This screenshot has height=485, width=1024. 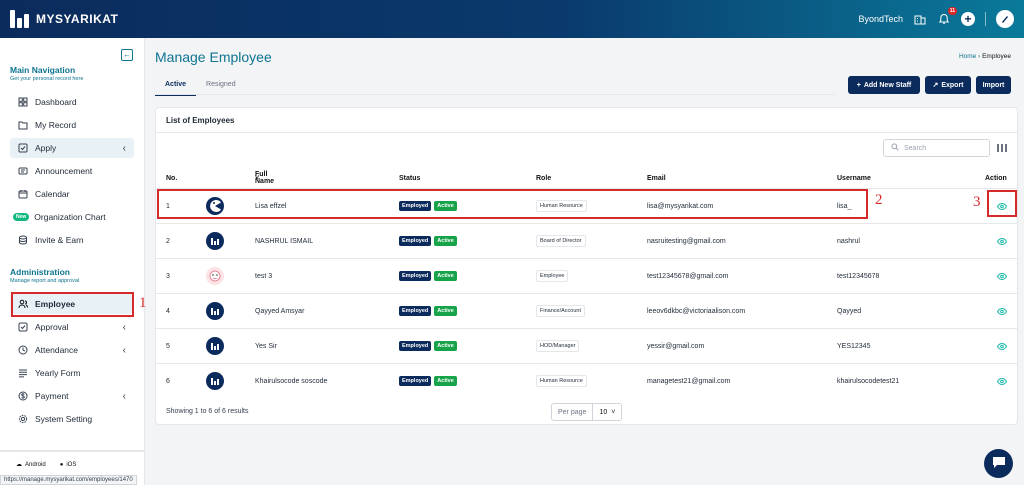 I want to click on sidebar-item-announcement: Announcement, so click(x=72, y=171).